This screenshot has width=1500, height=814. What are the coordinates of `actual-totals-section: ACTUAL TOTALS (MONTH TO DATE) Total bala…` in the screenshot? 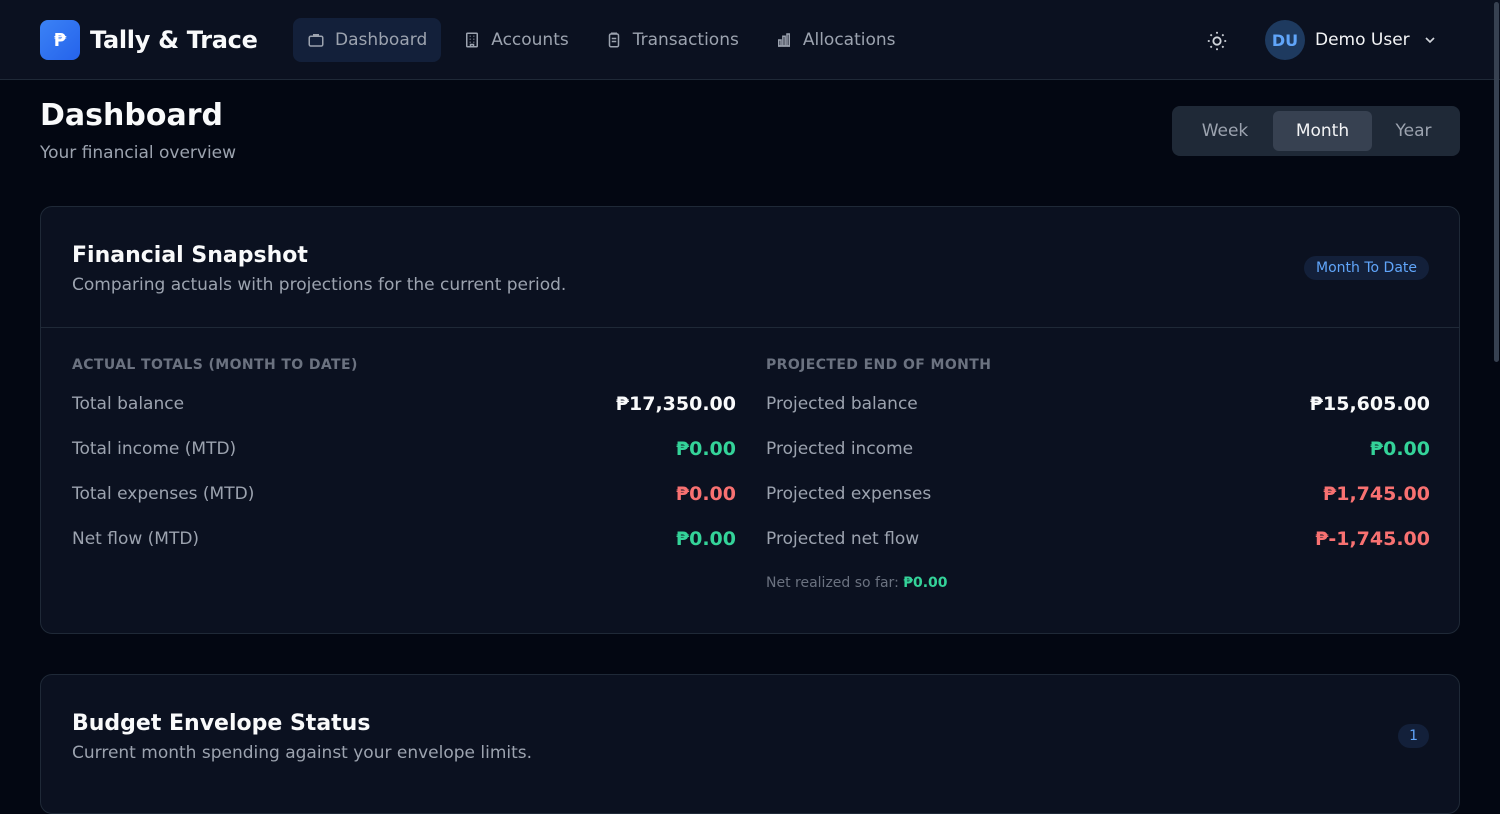 It's located at (404, 459).